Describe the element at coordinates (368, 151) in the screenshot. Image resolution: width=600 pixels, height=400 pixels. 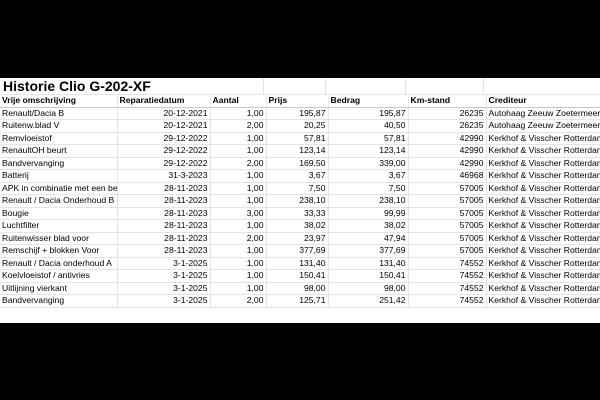
I see `cell-bedrag: 123,14` at that location.